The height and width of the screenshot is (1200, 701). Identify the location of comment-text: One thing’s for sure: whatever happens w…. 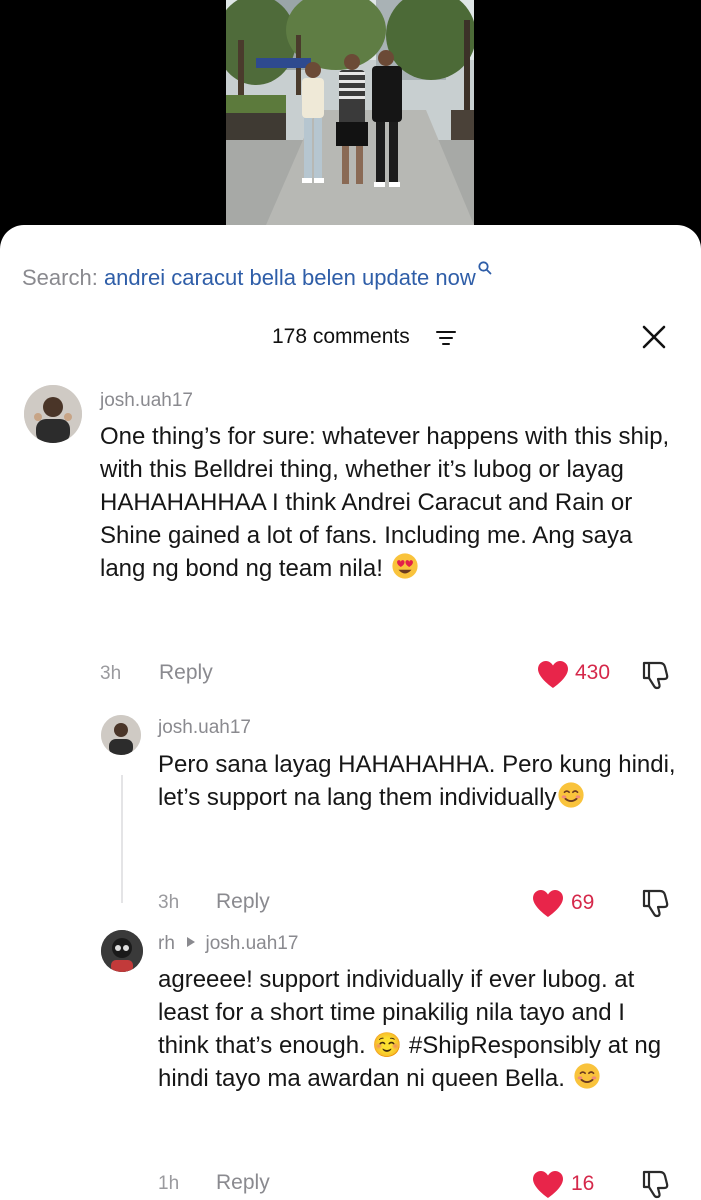
(390, 504).